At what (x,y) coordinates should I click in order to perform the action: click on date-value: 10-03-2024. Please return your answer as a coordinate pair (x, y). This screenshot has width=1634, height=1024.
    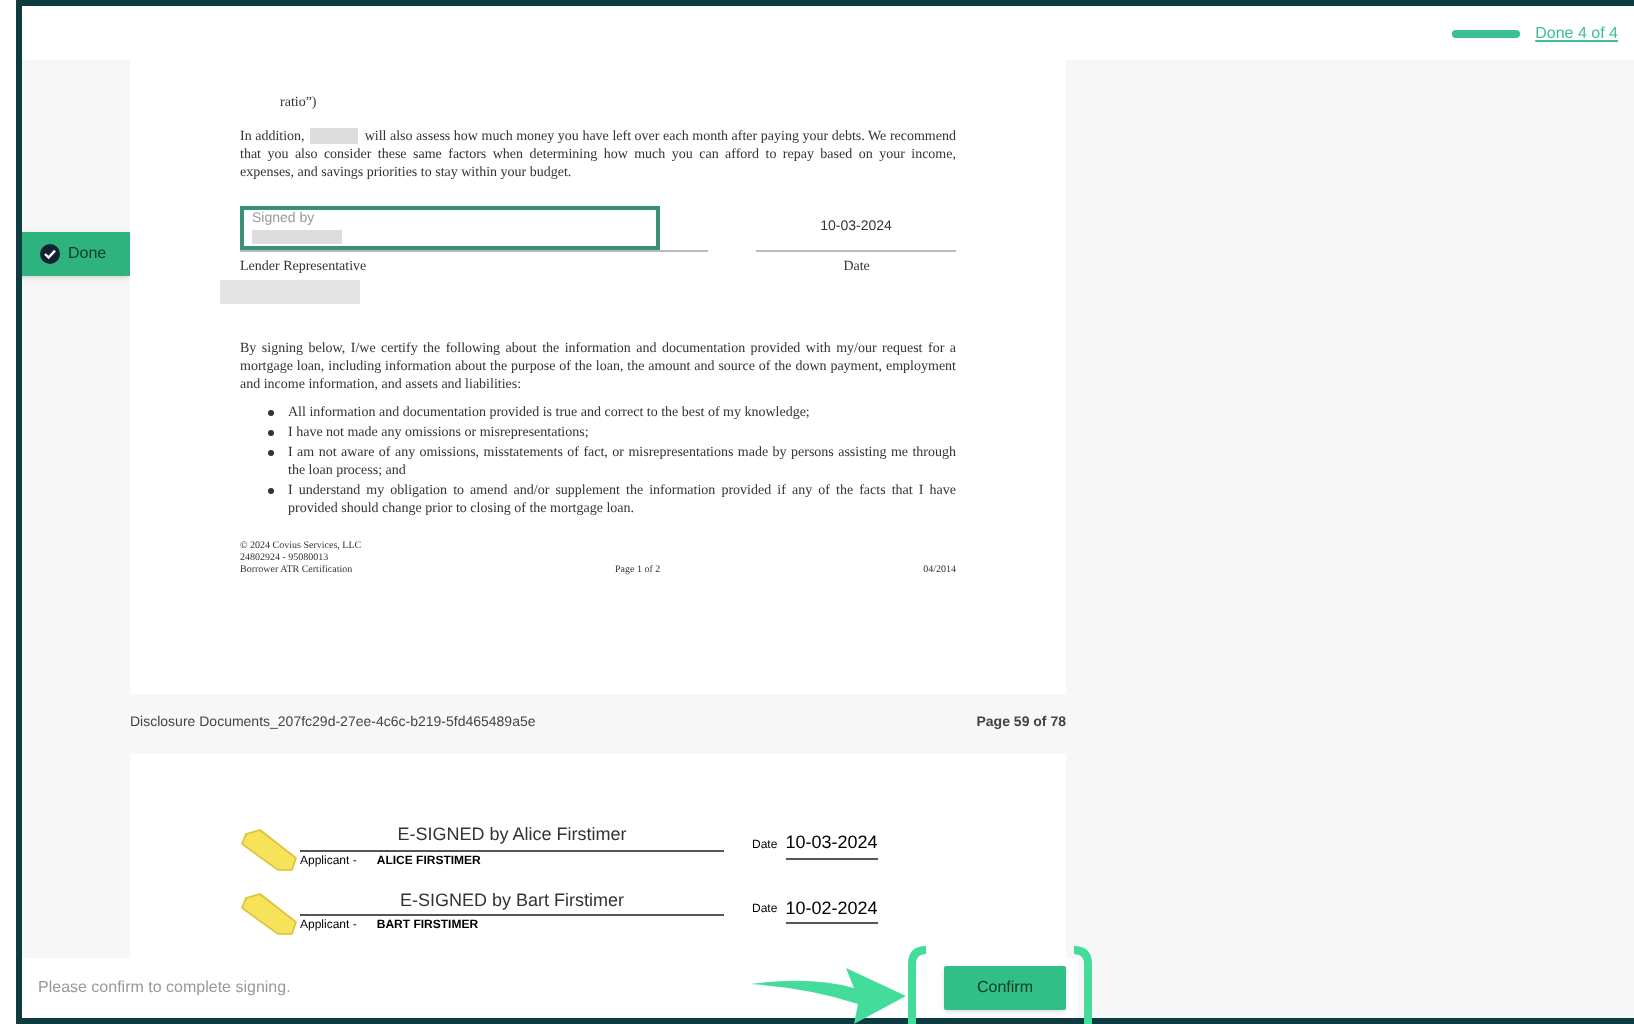
    Looking at the image, I should click on (831, 844).